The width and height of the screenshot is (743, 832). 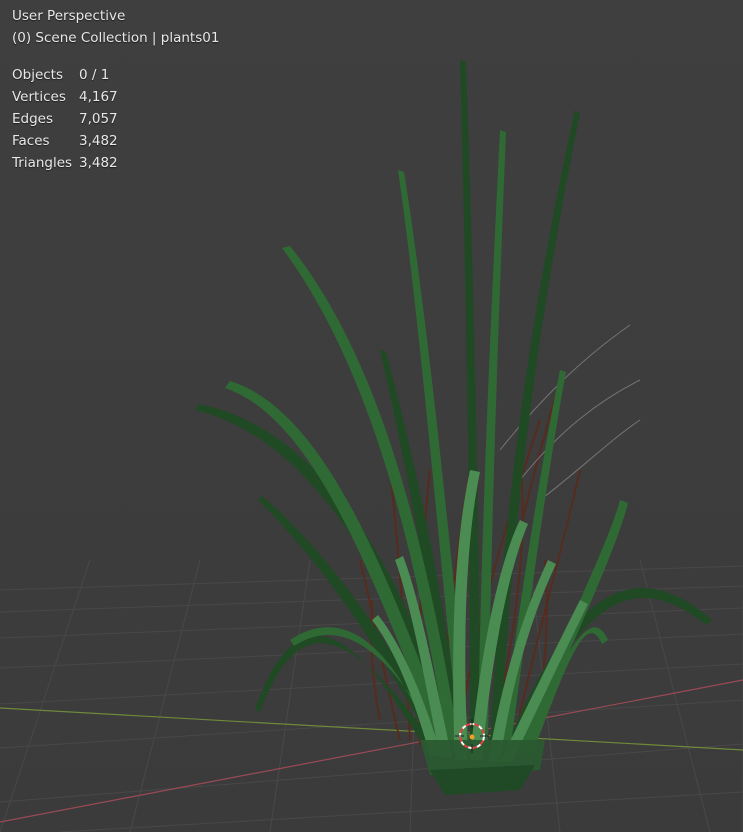 I want to click on stat-label: Faces, so click(x=31, y=141).